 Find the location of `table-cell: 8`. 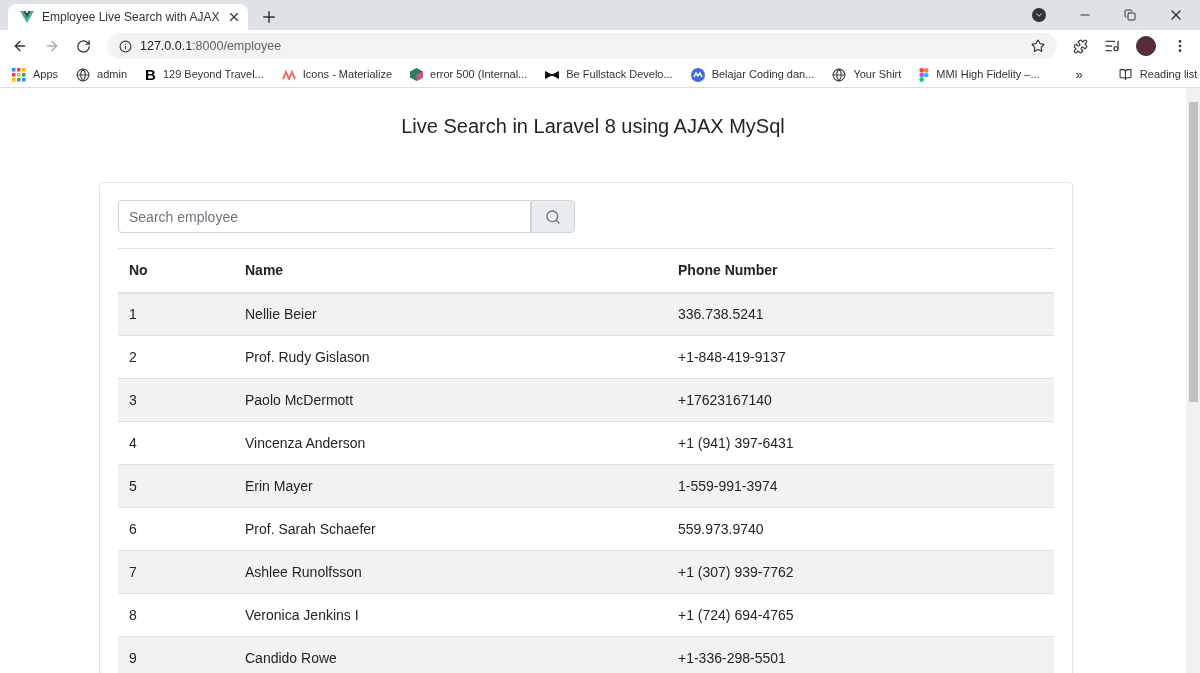

table-cell: 8 is located at coordinates (176, 615).